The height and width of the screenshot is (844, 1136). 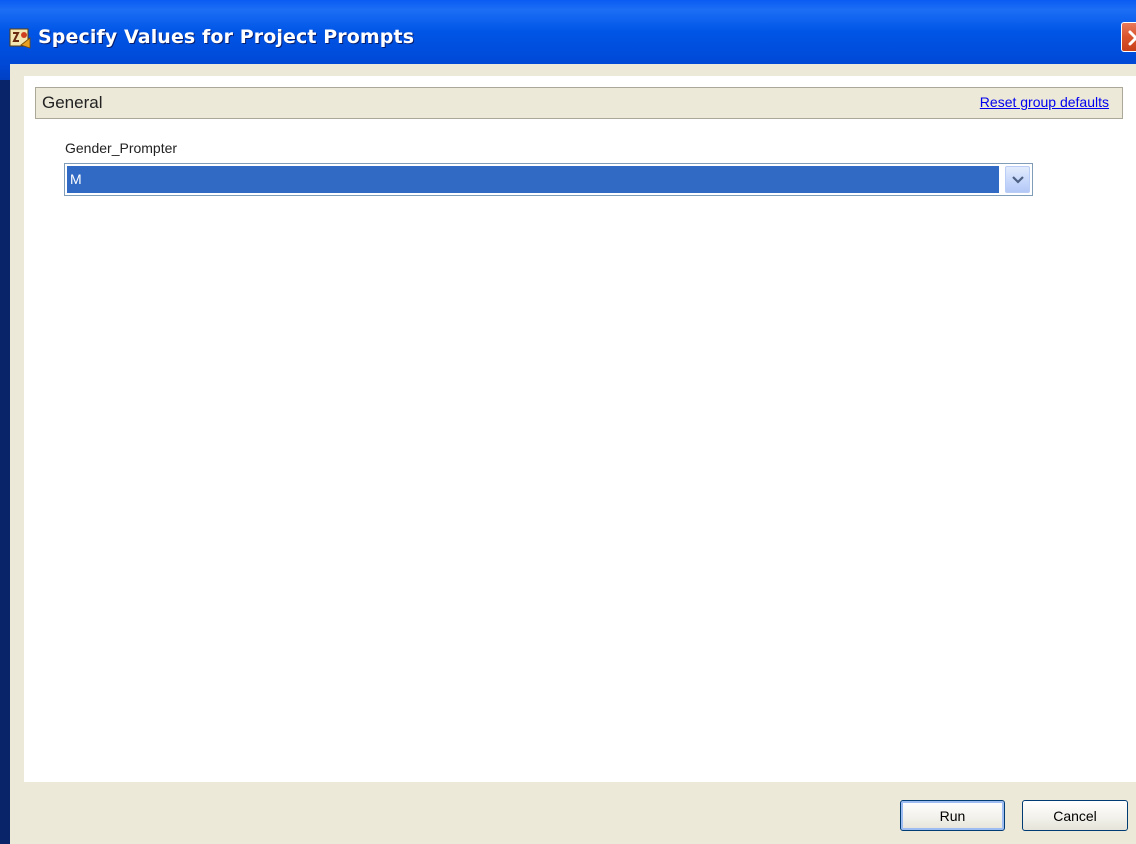 What do you see at coordinates (533, 179) in the screenshot?
I see `select-value: M` at bounding box center [533, 179].